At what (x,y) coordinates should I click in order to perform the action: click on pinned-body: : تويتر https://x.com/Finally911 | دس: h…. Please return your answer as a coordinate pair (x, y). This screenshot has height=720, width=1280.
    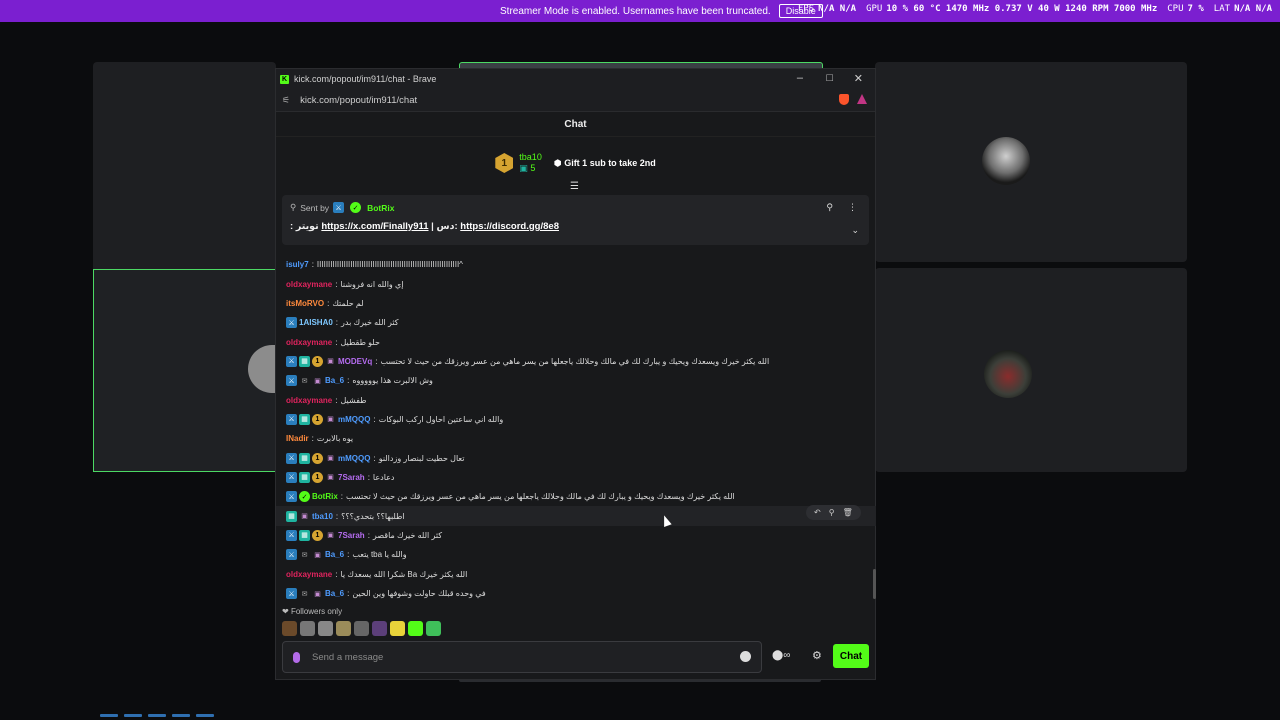
    Looking at the image, I should click on (424, 226).